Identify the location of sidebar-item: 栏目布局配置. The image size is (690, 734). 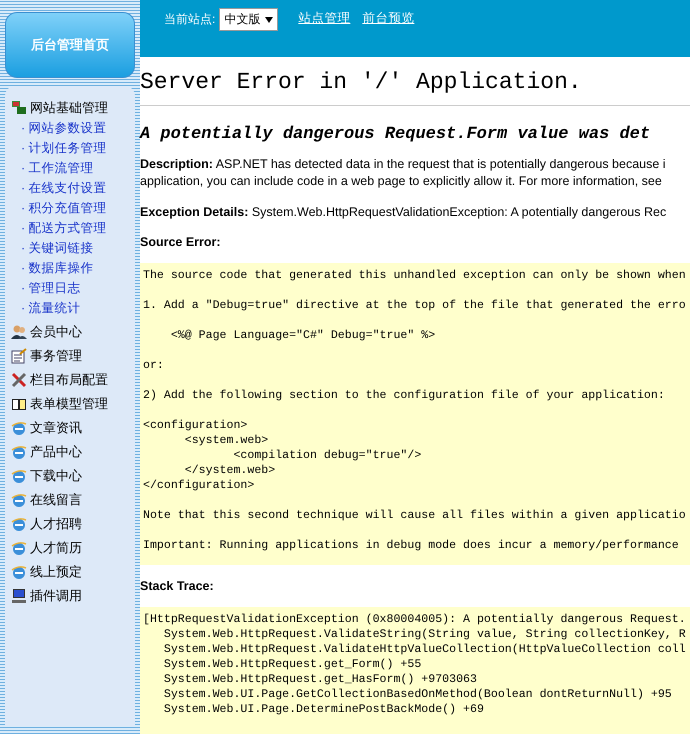
(71, 380).